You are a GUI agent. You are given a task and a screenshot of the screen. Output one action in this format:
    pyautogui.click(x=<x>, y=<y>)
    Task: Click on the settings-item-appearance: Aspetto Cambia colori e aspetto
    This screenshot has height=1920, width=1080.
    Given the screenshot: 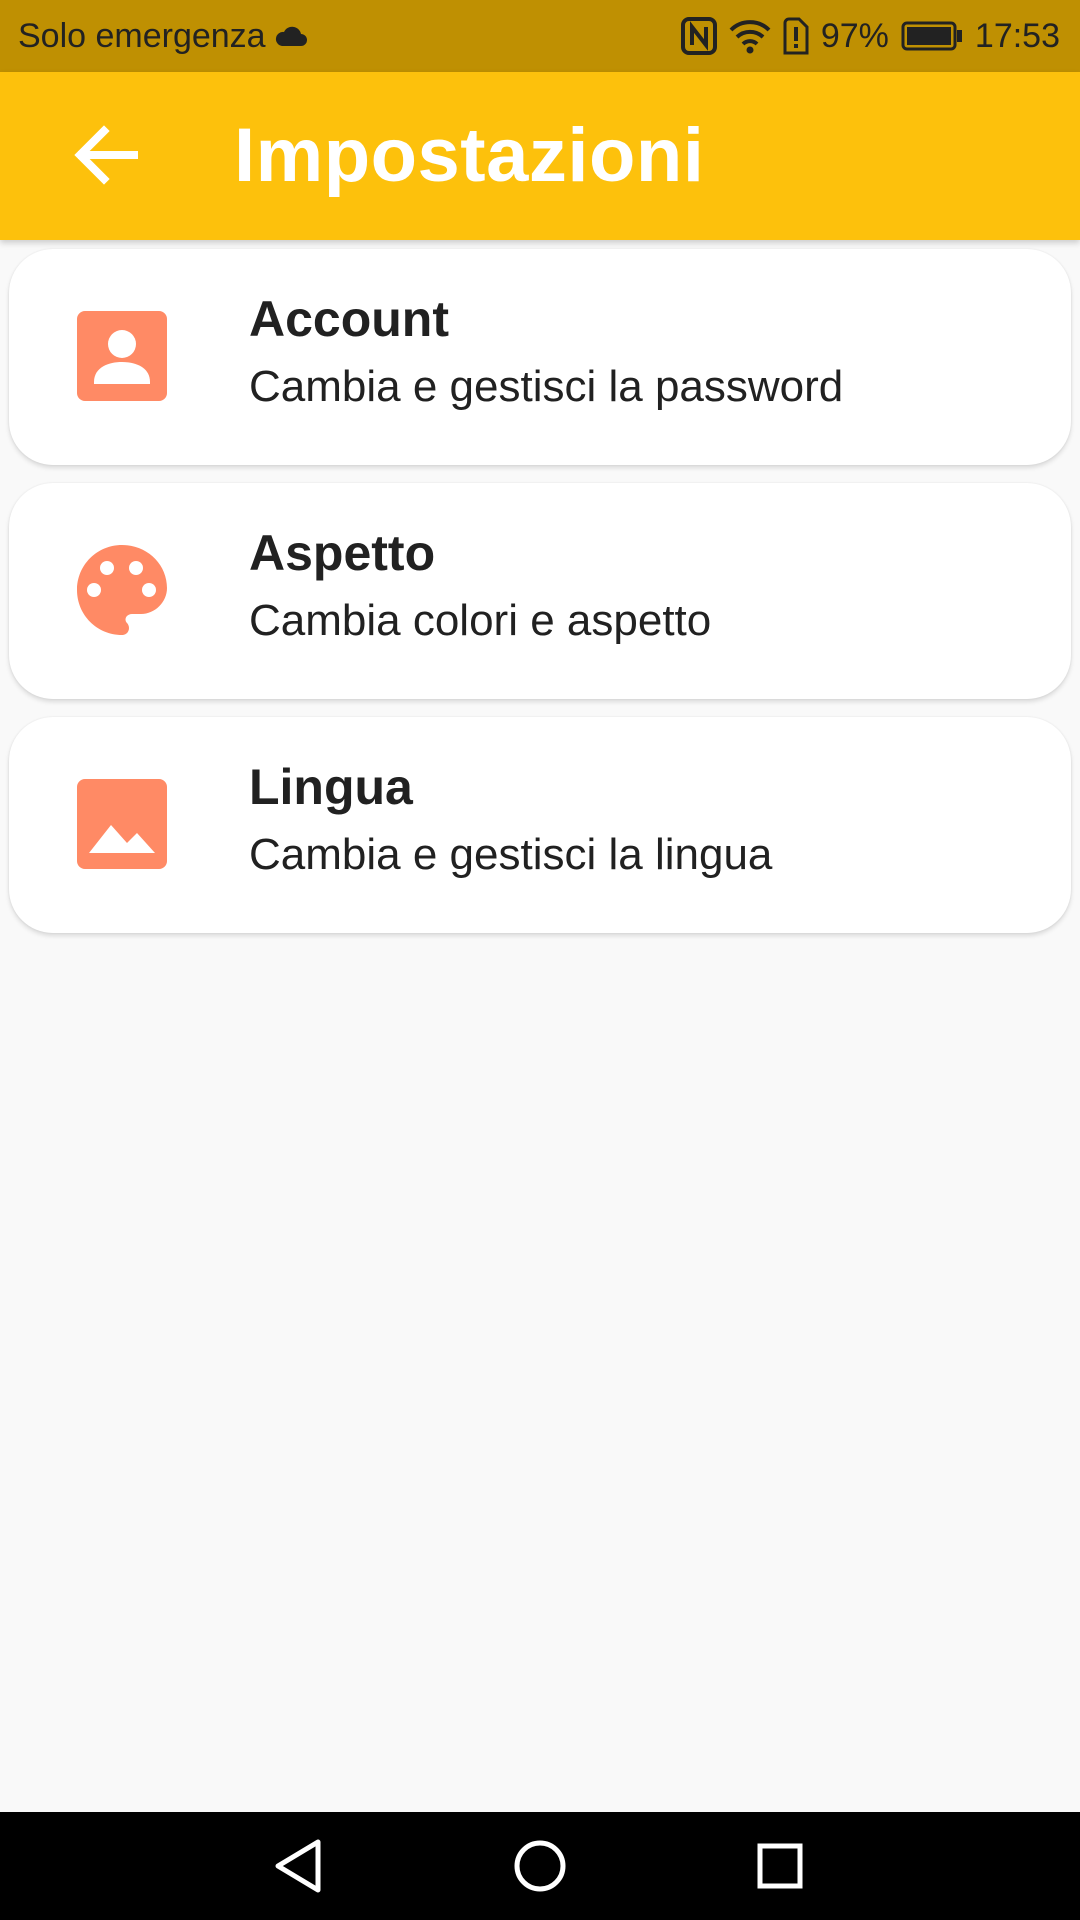 What is the action you would take?
    pyautogui.click(x=540, y=591)
    